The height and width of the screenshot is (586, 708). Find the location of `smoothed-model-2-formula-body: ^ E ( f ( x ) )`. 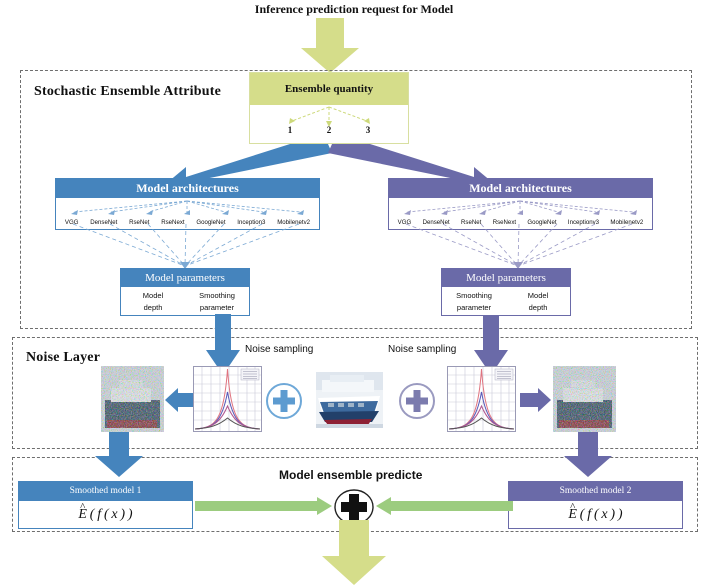

smoothed-model-2-formula-body: ^ E ( f ( x ) ) is located at coordinates (595, 514).